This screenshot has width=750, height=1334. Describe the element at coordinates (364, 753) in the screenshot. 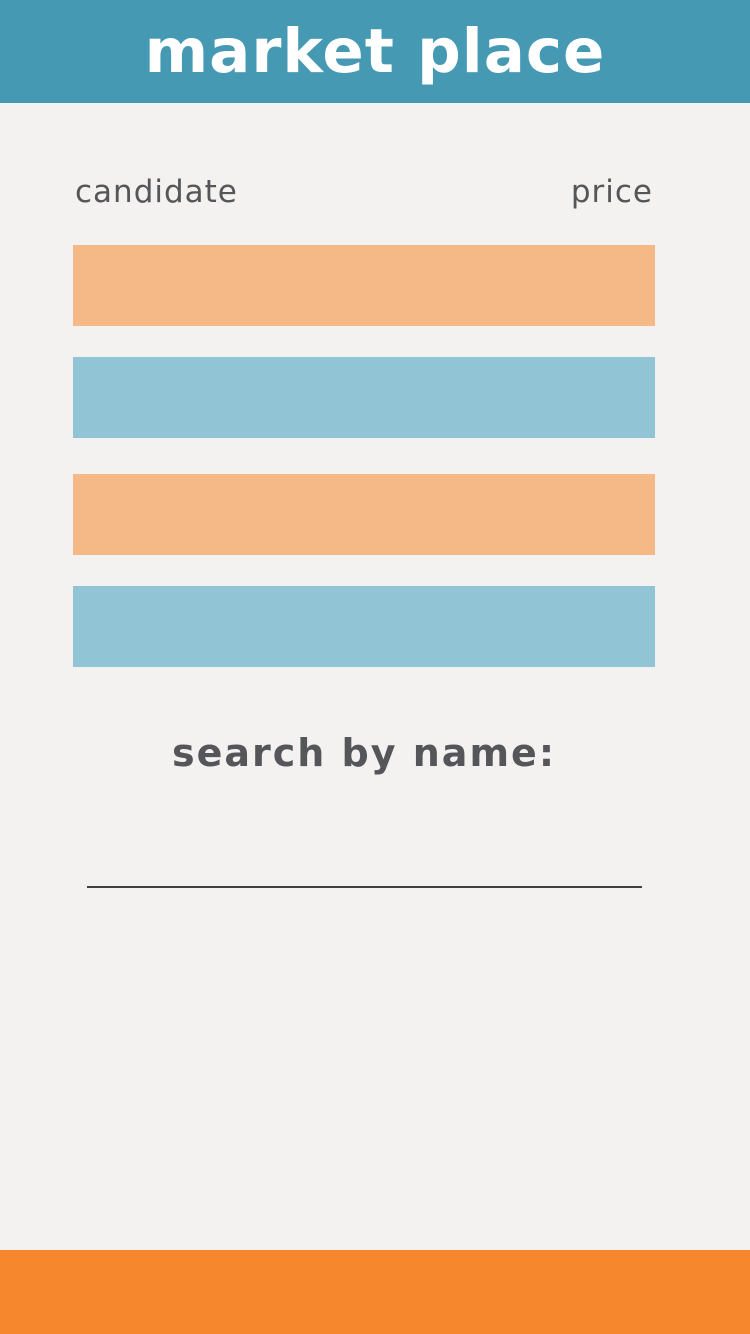

I see `search-label: search by name:` at that location.